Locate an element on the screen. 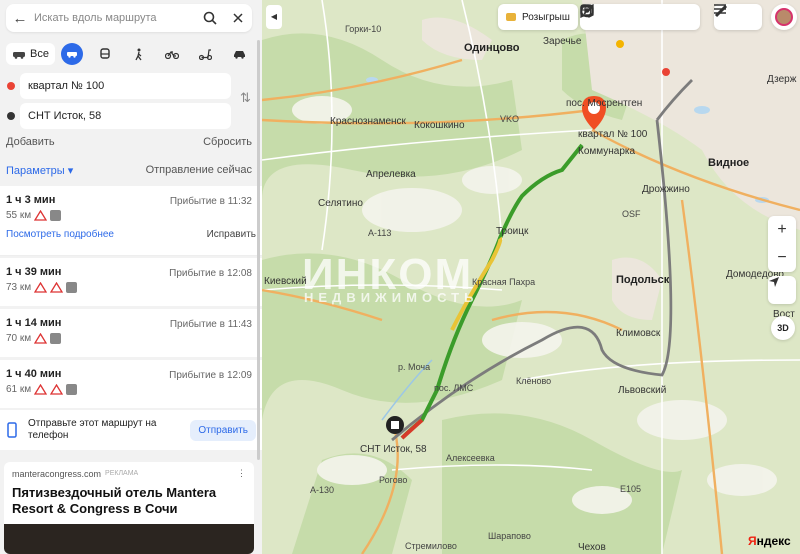  map-label: Краснознаменск is located at coordinates (368, 121).